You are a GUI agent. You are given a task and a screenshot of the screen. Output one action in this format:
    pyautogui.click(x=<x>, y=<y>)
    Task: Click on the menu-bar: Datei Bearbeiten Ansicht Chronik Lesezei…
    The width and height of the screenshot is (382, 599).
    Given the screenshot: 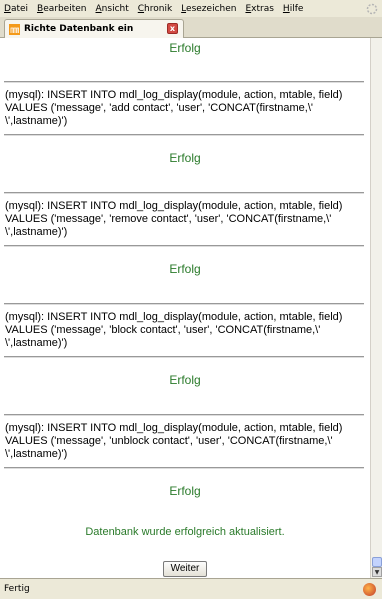 What is the action you would take?
    pyautogui.click(x=191, y=8)
    